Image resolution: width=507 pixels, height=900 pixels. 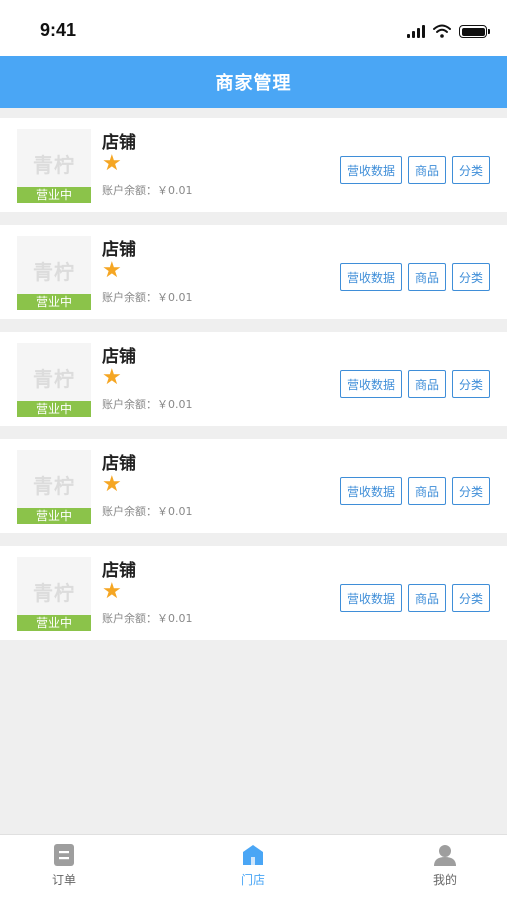 I want to click on store-icon, so click(x=253, y=855).